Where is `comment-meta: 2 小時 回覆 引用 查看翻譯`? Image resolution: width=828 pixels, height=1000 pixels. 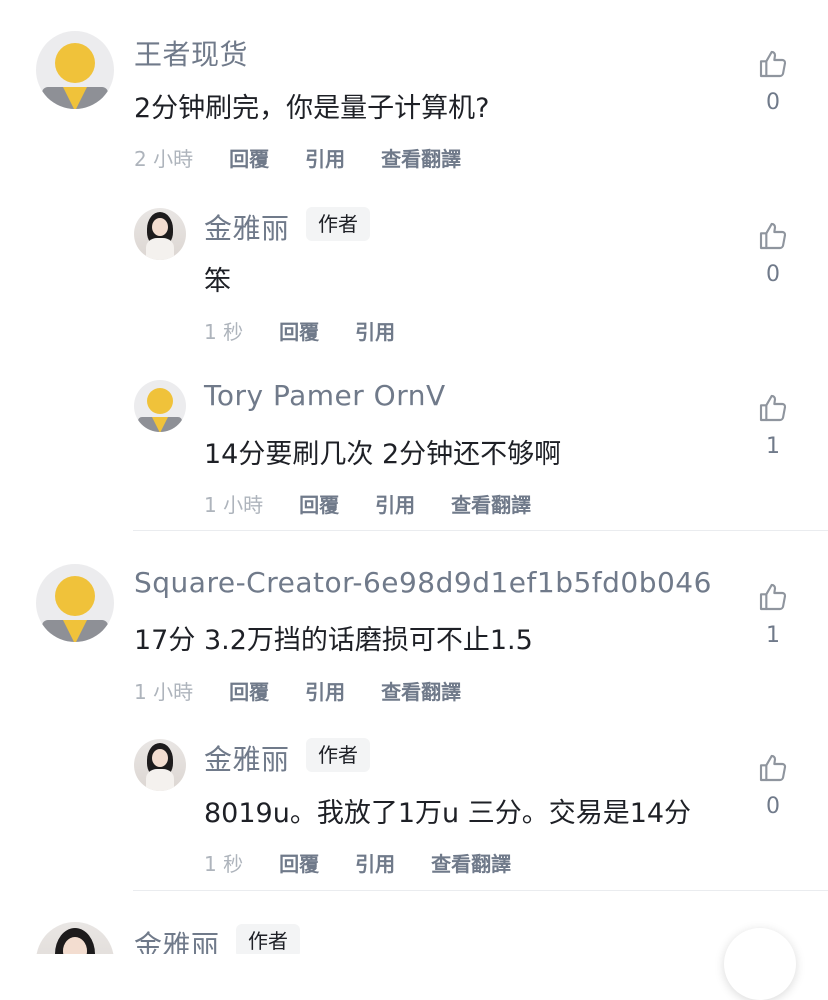 comment-meta: 2 小時 回覆 引用 查看翻譯 is located at coordinates (297, 157).